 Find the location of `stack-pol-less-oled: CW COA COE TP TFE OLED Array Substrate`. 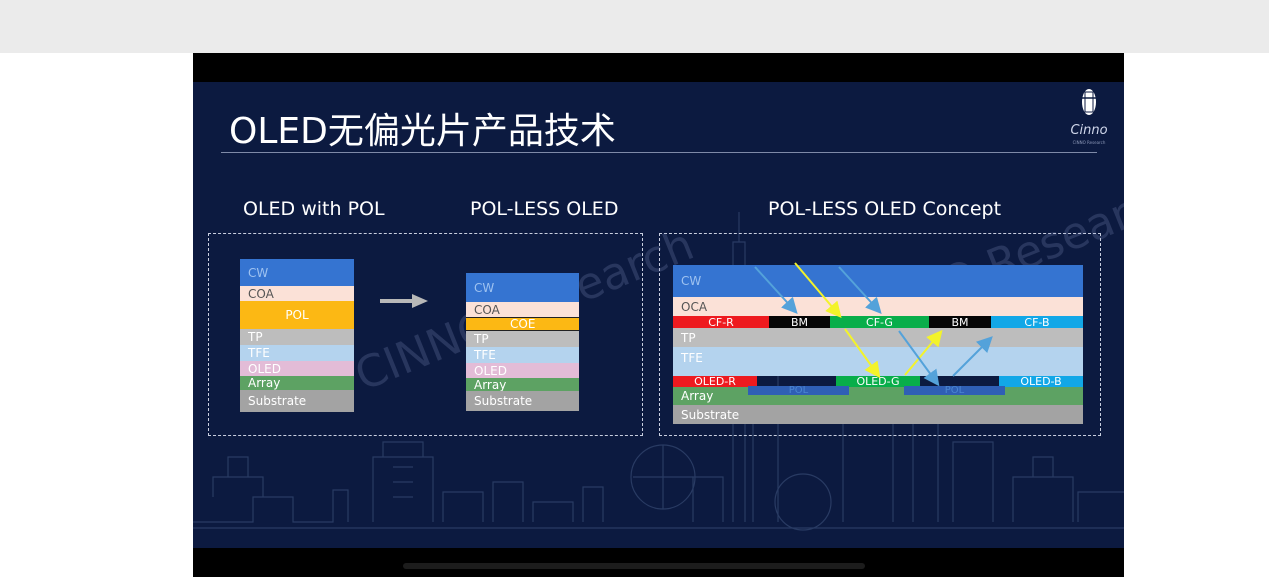

stack-pol-less-oled: CW COA COE TP TFE OLED Array Substrate is located at coordinates (522, 342).